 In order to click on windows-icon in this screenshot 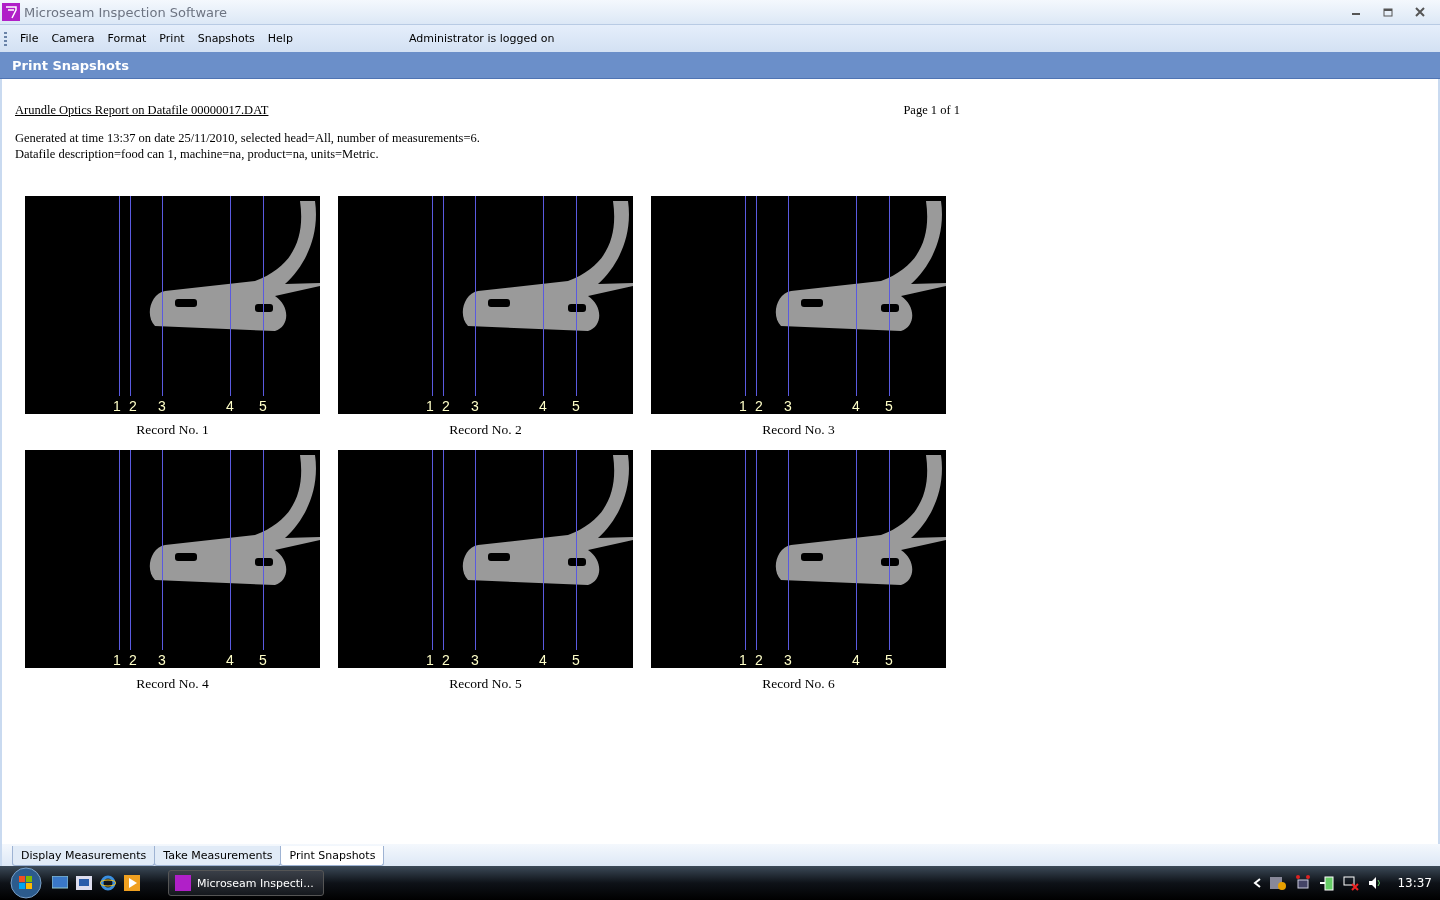, I will do `click(84, 883)`.